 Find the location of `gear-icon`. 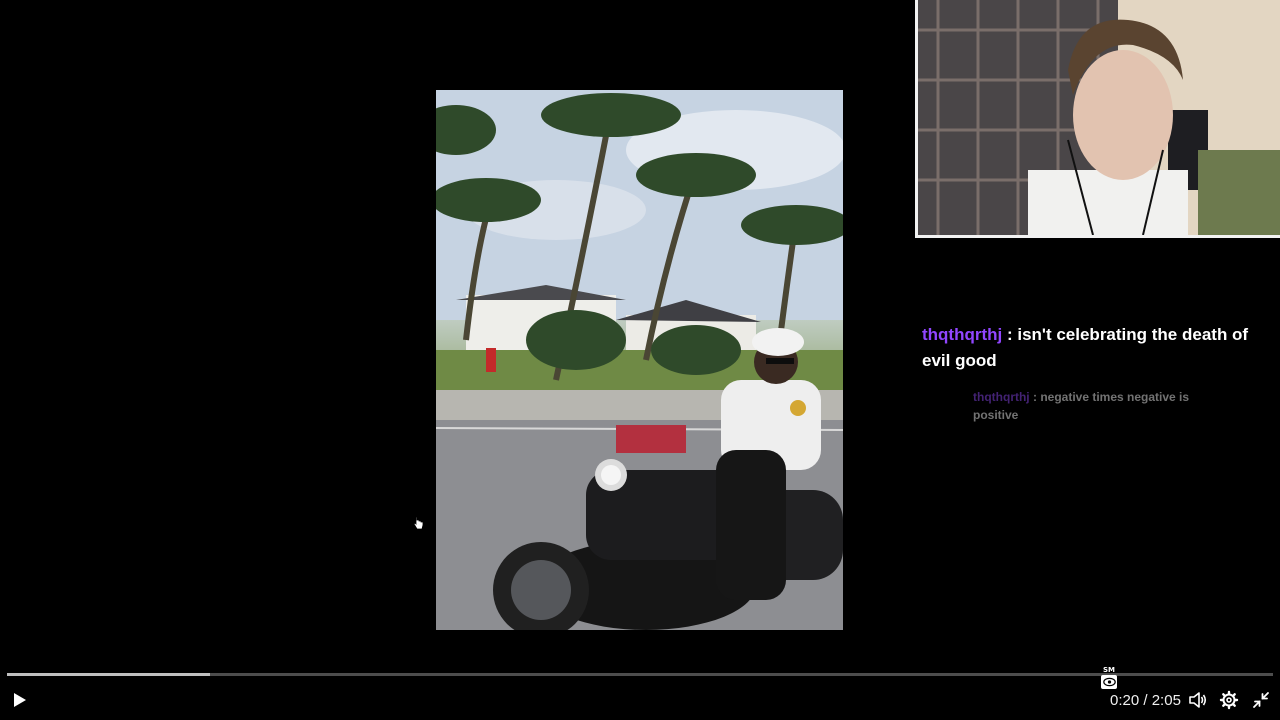

gear-icon is located at coordinates (1229, 700).